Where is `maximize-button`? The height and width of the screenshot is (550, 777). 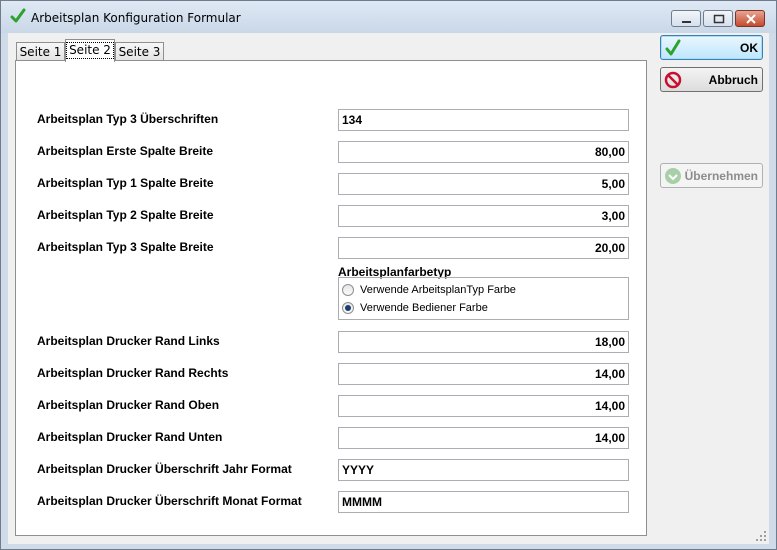
maximize-button is located at coordinates (718, 18).